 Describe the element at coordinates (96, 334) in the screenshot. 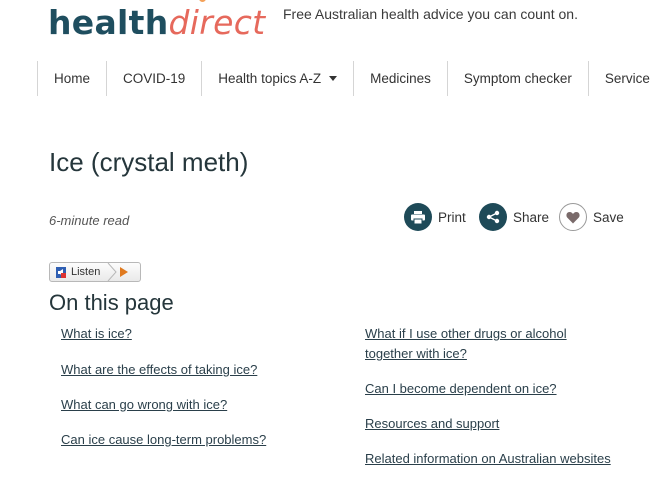

I see `toc-link-what-is-ice: What is ice?` at that location.